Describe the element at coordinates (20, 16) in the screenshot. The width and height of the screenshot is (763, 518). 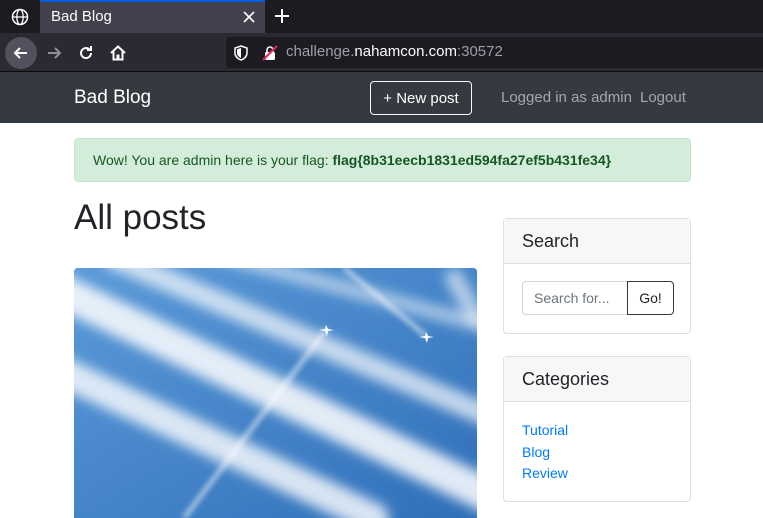
I see `globe-icon` at that location.